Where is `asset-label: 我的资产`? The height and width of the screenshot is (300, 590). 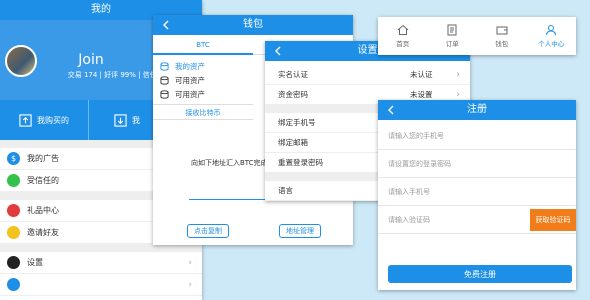
asset-label: 我的资产 is located at coordinates (190, 66).